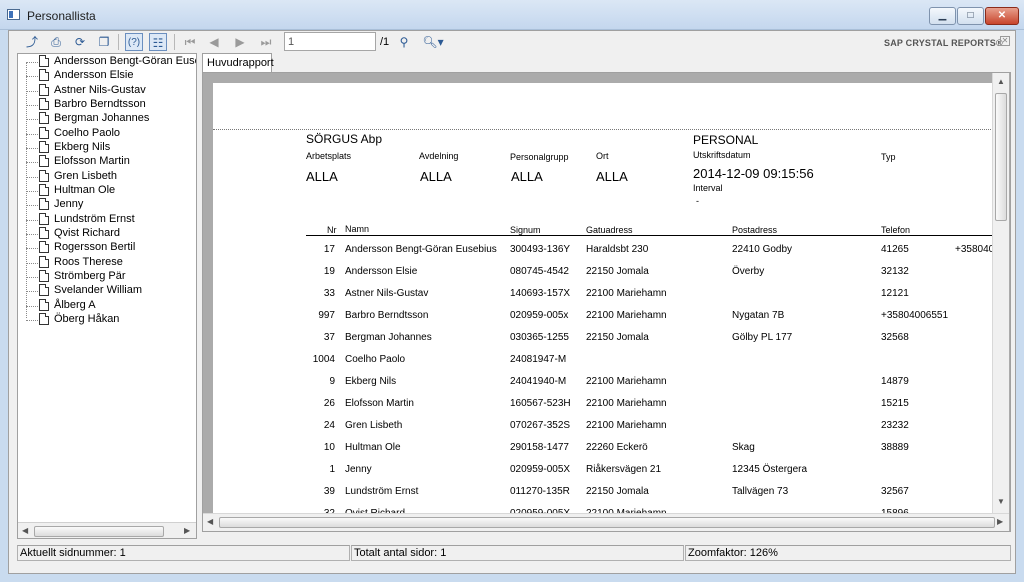  What do you see at coordinates (1005, 41) in the screenshot?
I see `close-report-icon: ✕` at bounding box center [1005, 41].